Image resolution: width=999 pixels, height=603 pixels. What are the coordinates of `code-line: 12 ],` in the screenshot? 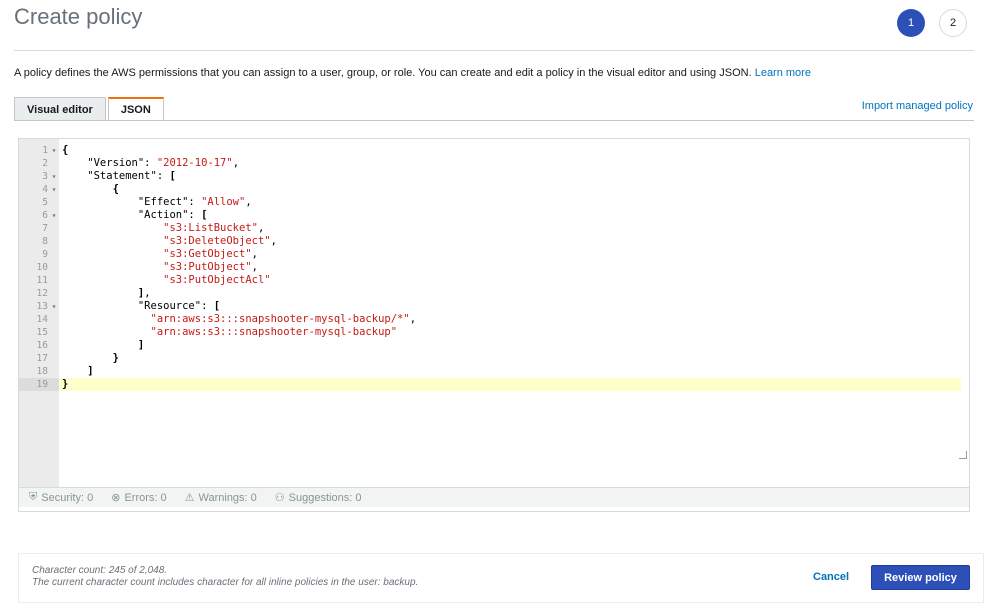 It's located at (494, 293).